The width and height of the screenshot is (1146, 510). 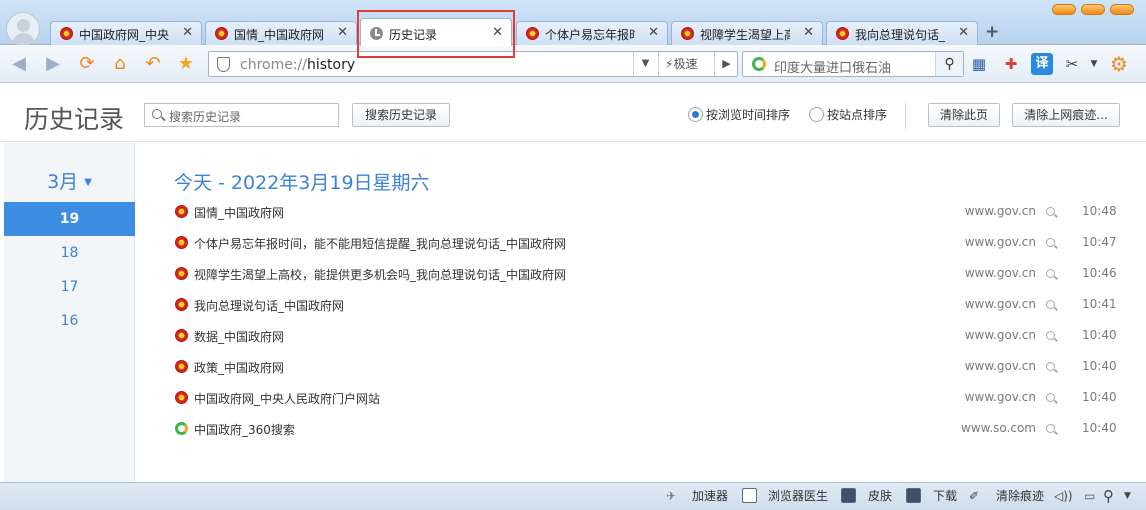 I want to click on go-arrow-icon: ▶, so click(x=726, y=64).